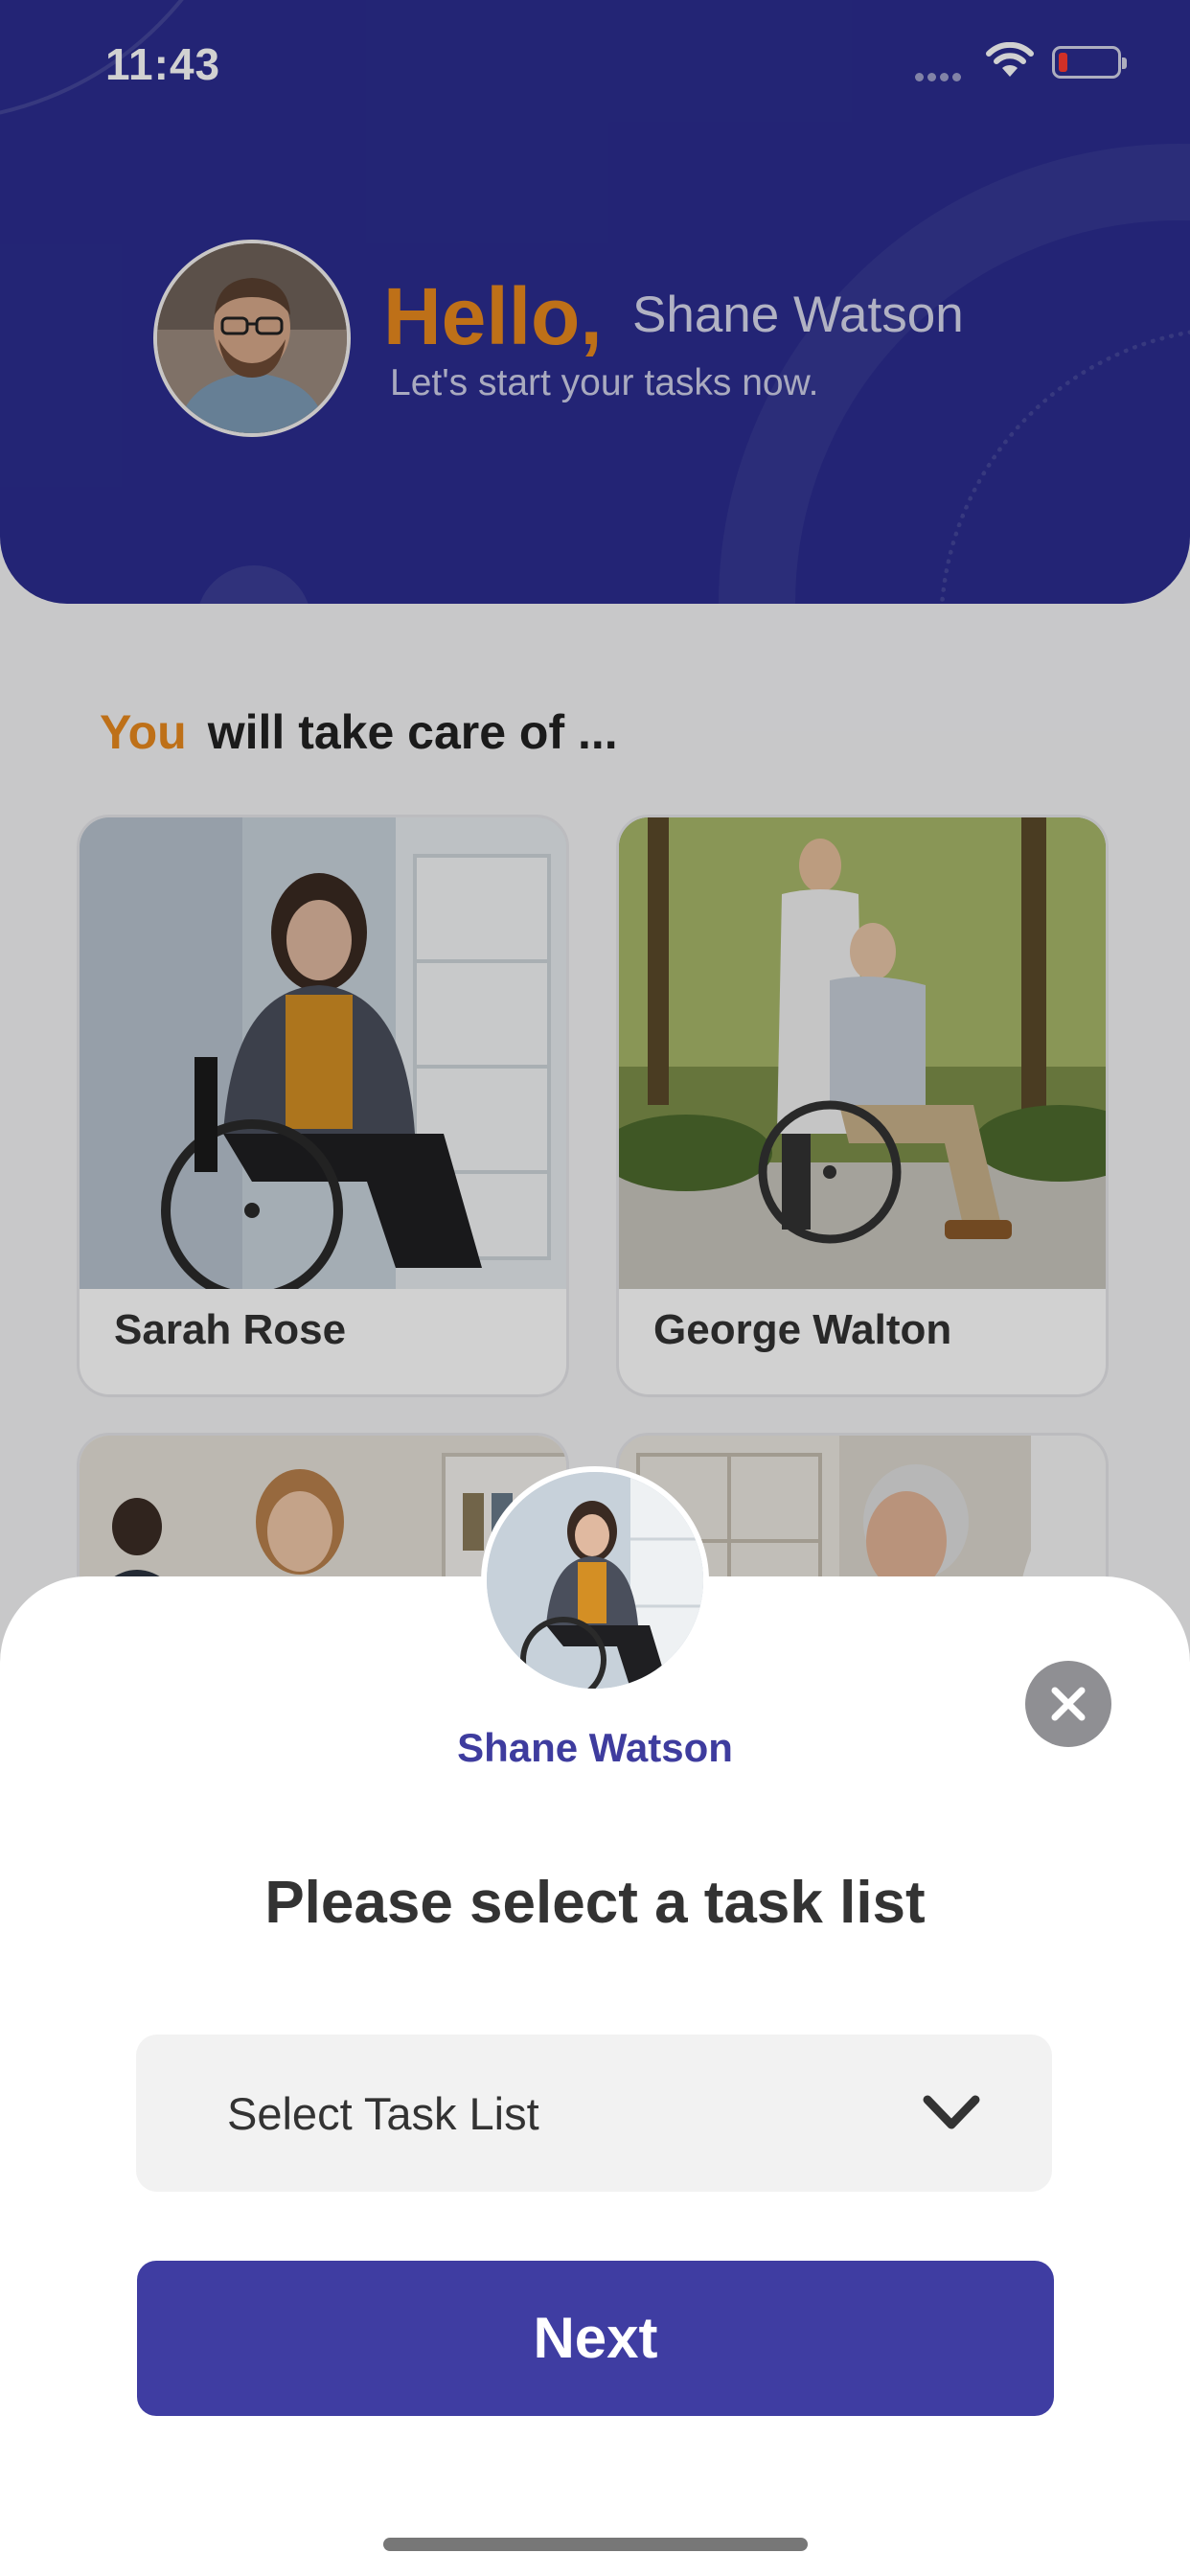 This screenshot has width=1190, height=2576. What do you see at coordinates (594, 2113) in the screenshot?
I see `task-list-select: Select Task List` at bounding box center [594, 2113].